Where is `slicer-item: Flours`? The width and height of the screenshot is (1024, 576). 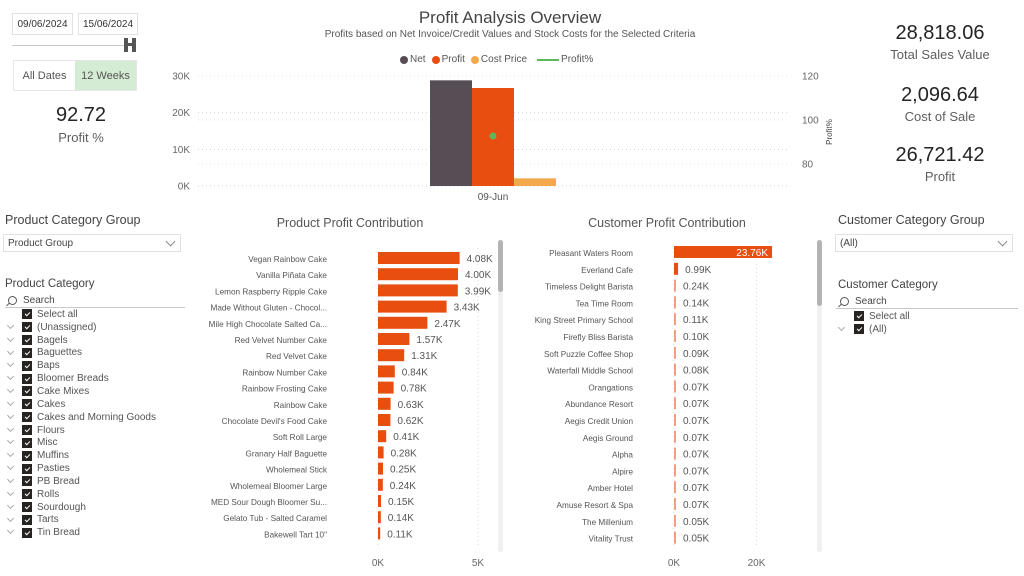 slicer-item: Flours is located at coordinates (96, 430).